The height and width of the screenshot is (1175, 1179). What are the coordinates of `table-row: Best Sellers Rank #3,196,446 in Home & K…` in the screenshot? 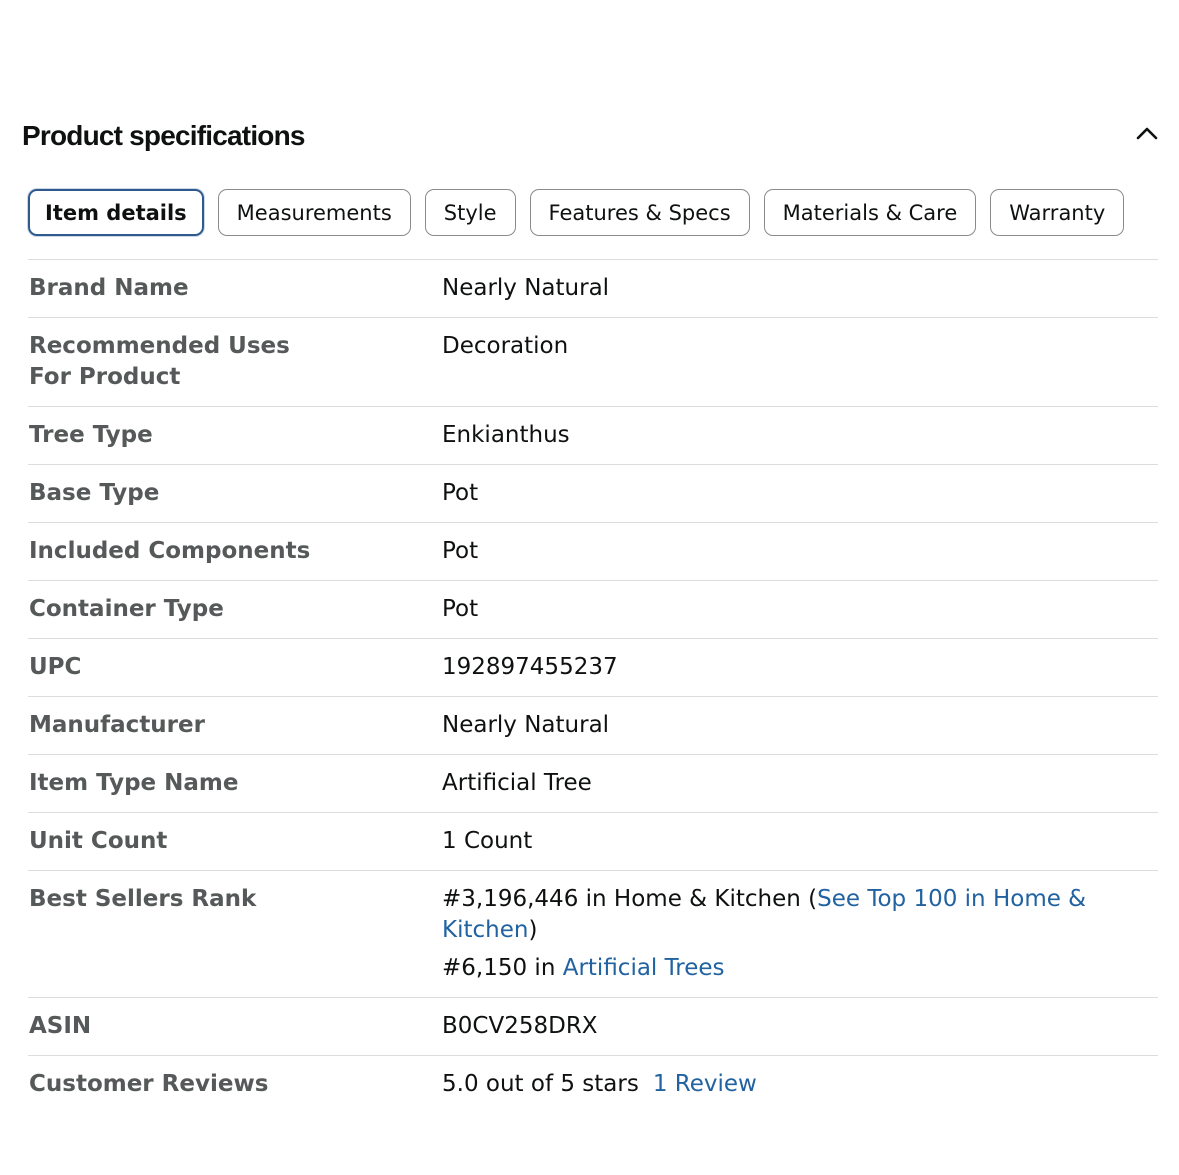 It's located at (593, 933).